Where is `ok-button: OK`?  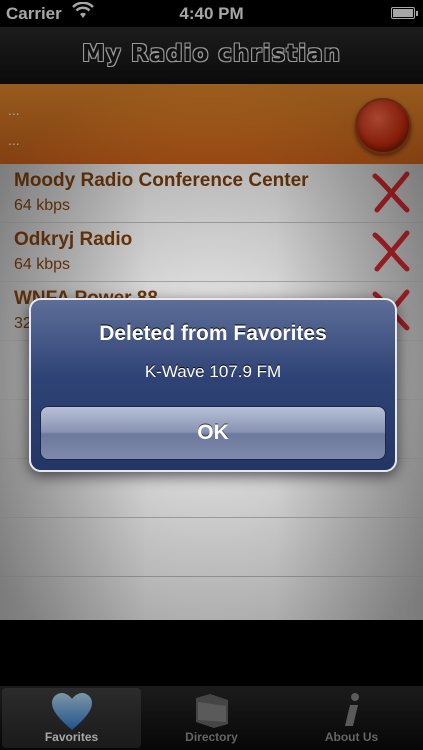 ok-button: OK is located at coordinates (213, 433).